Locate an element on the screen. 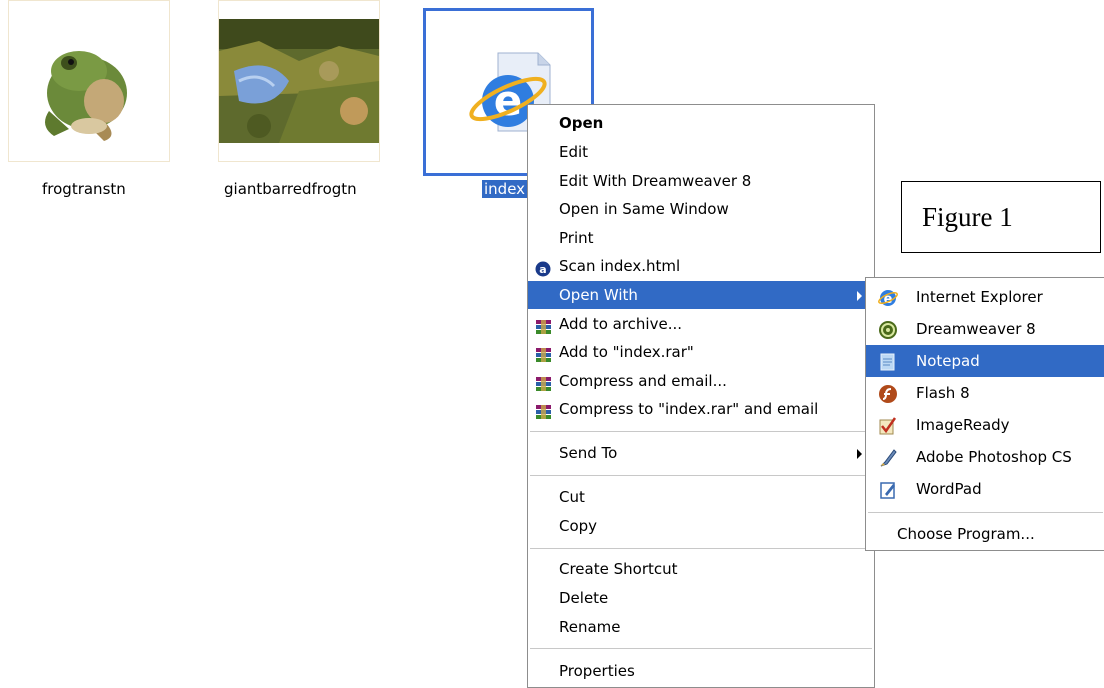 The image size is (1104, 688). frog-photo-image is located at coordinates (299, 81).